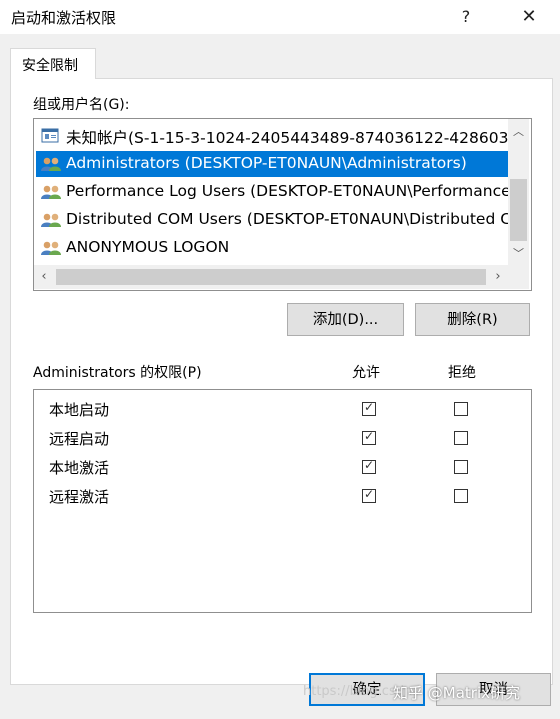 The image size is (560, 719). I want to click on close-button: ✕, so click(529, 17).